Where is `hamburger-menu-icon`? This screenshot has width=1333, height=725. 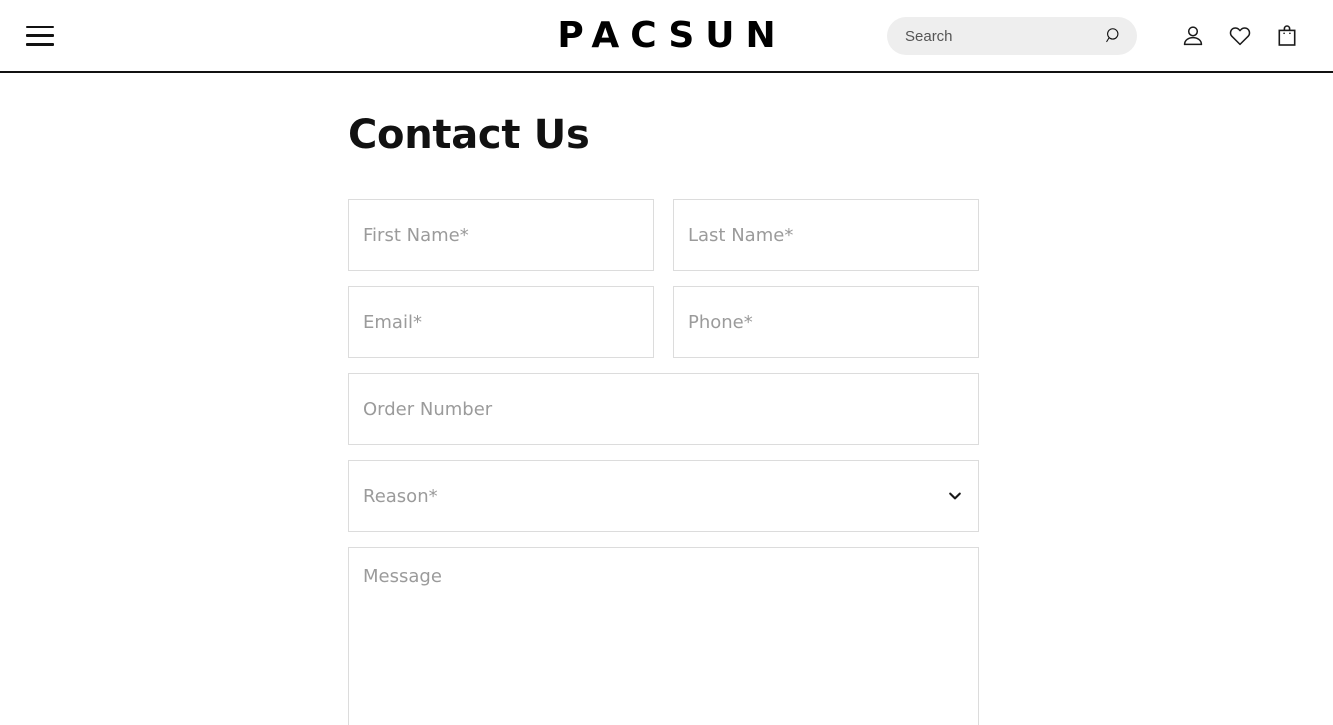
hamburger-menu-icon is located at coordinates (40, 35).